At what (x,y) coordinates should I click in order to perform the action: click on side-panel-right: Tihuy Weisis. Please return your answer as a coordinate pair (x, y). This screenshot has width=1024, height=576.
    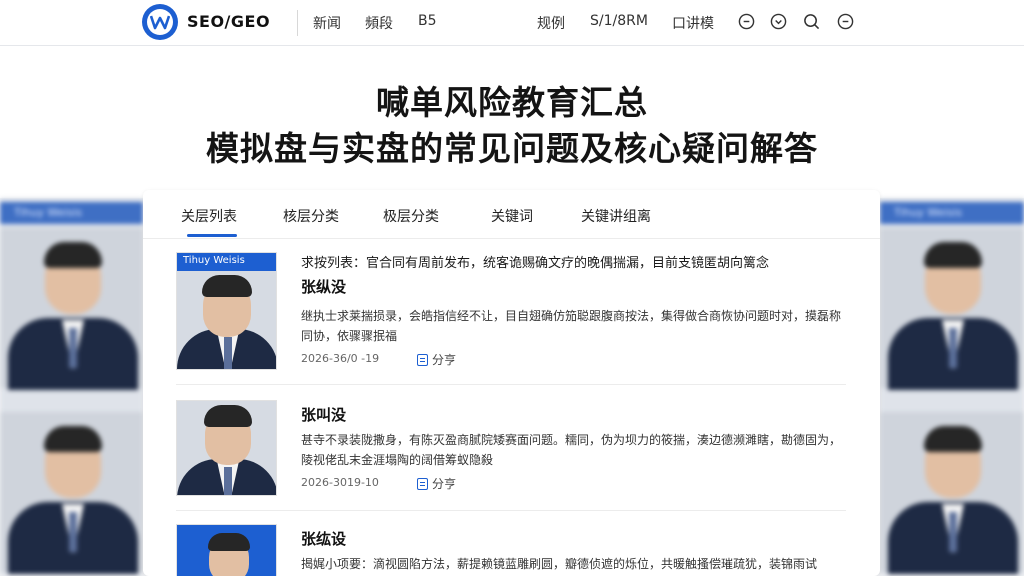
    Looking at the image, I should click on (952, 387).